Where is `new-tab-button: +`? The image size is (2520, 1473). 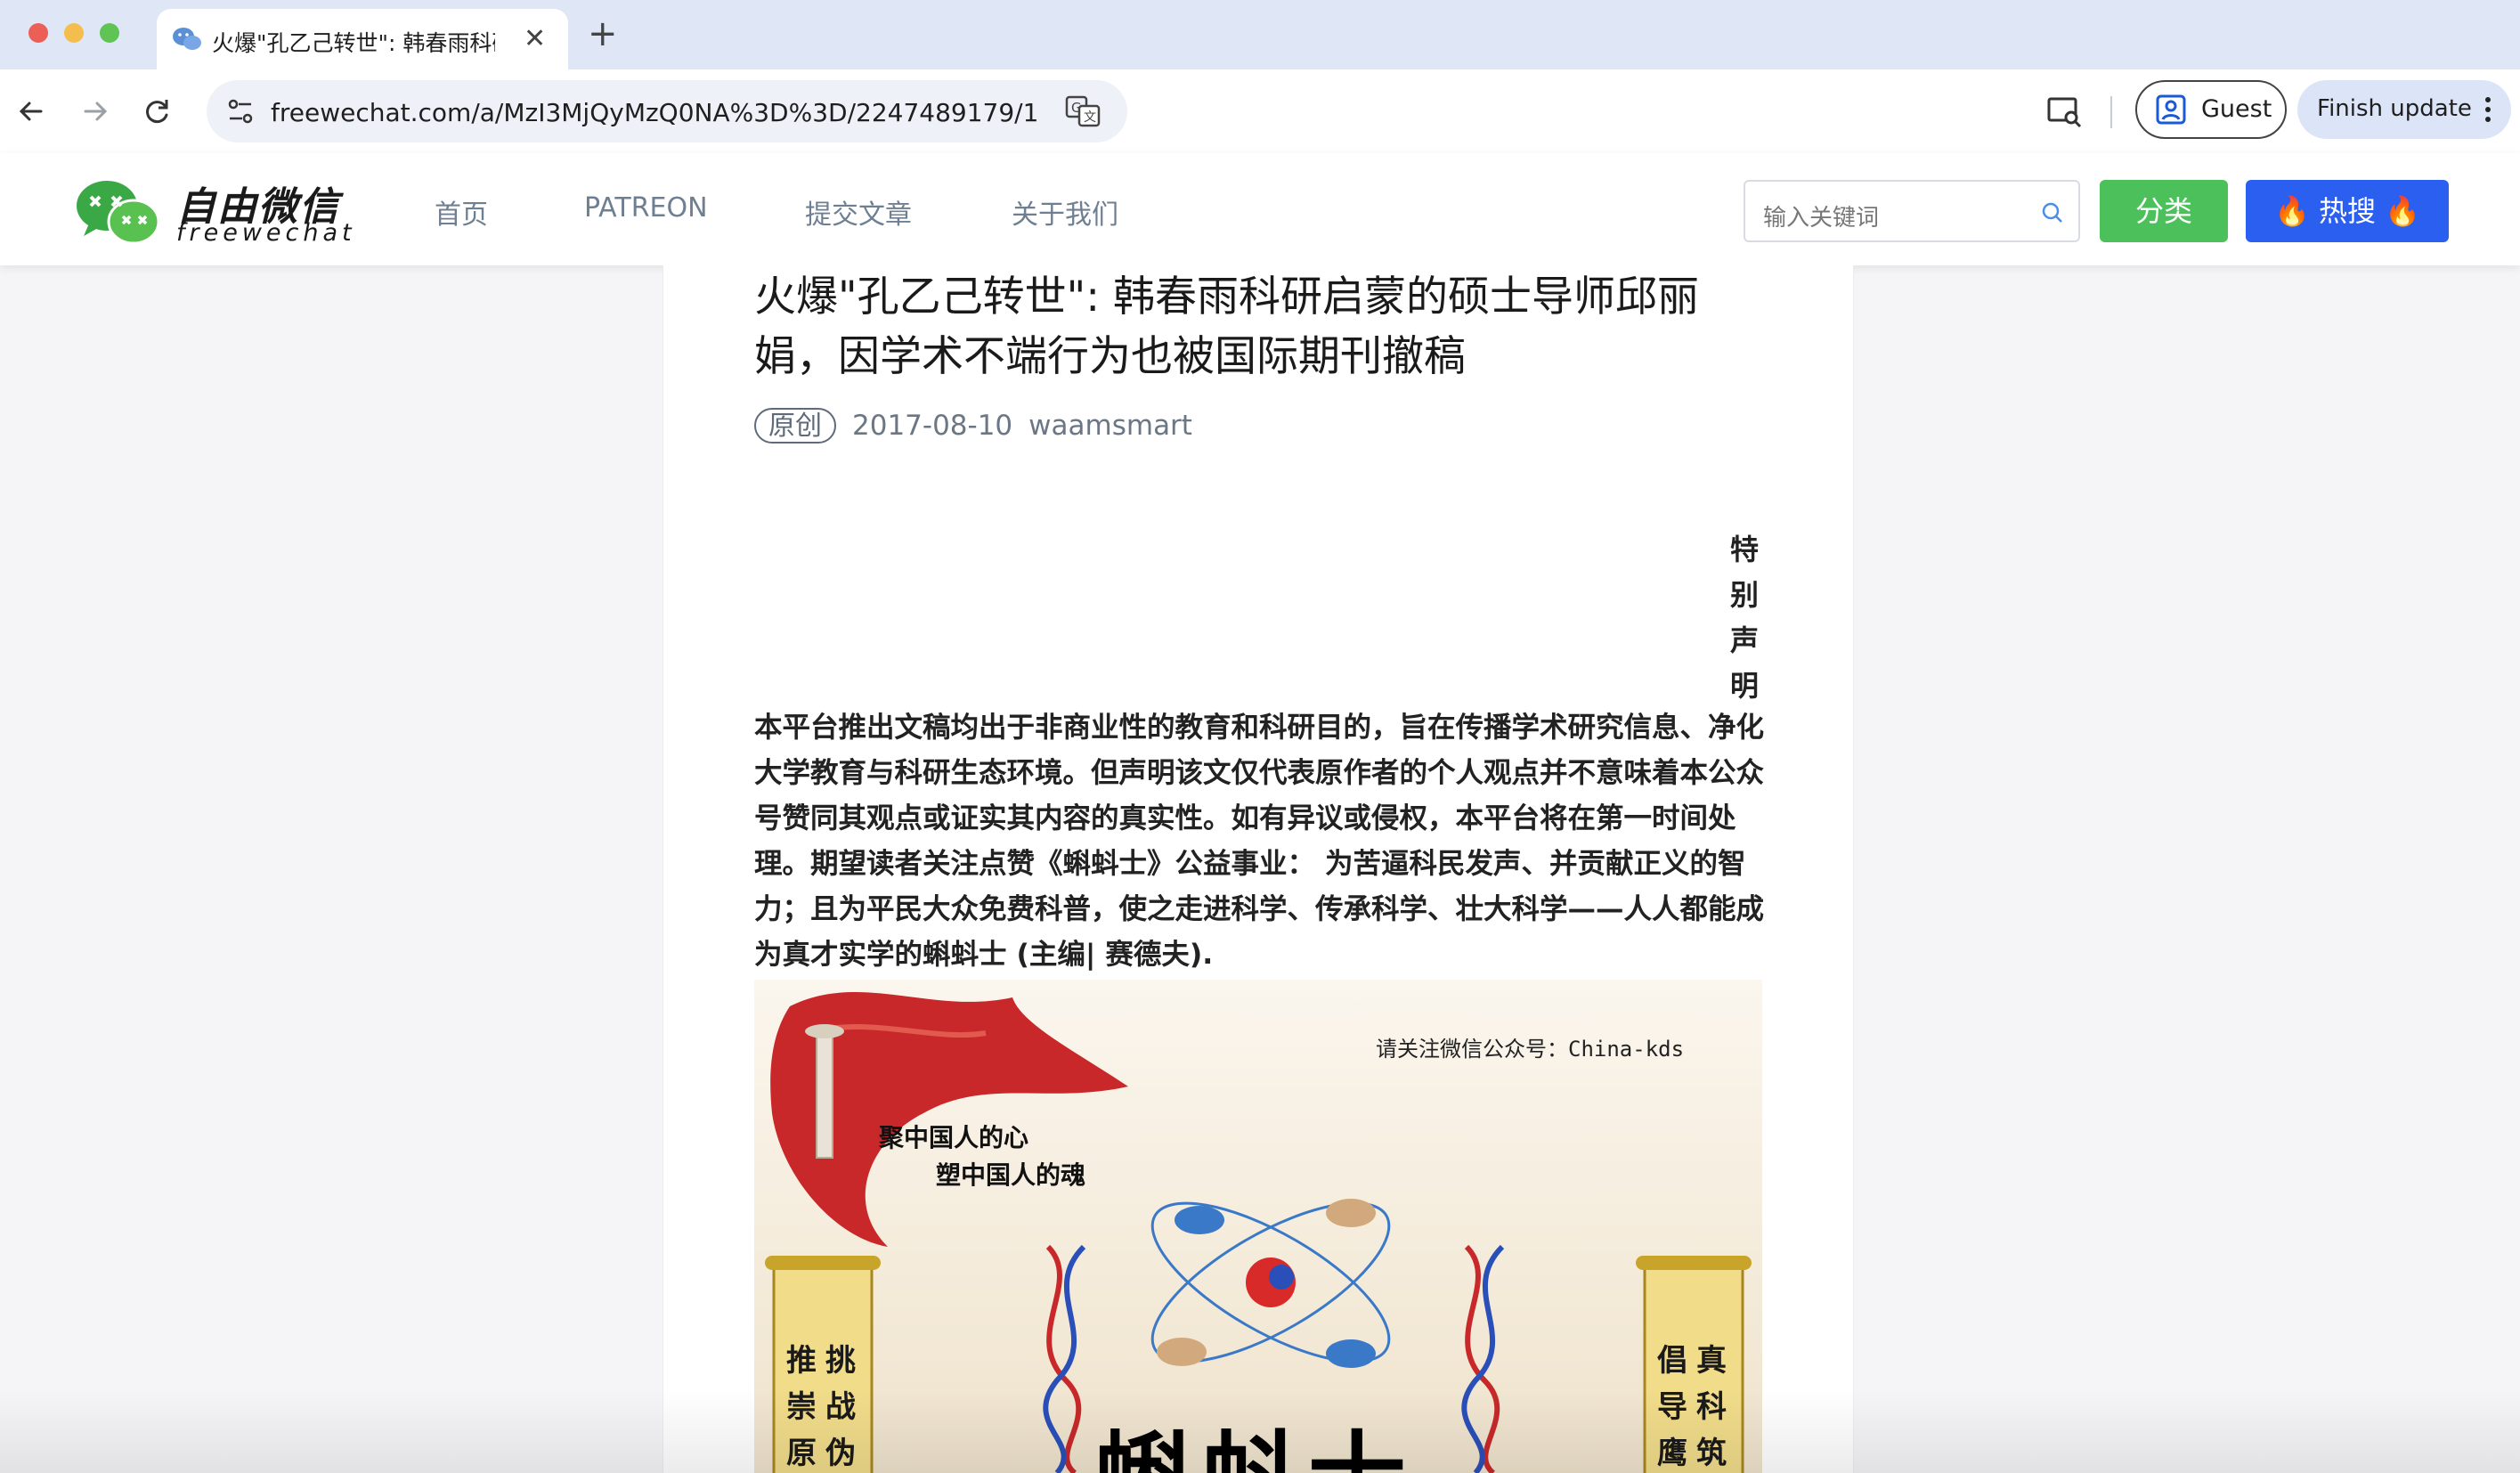
new-tab-button: + is located at coordinates (603, 33).